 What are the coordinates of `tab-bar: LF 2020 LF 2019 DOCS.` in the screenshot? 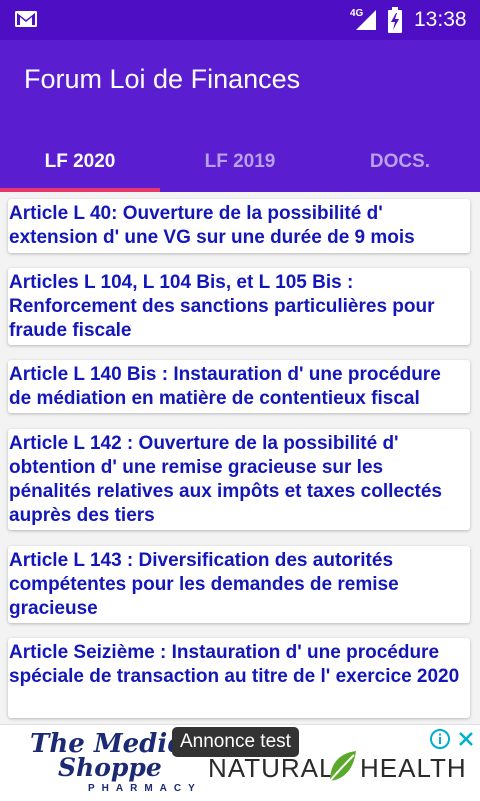 It's located at (240, 162).